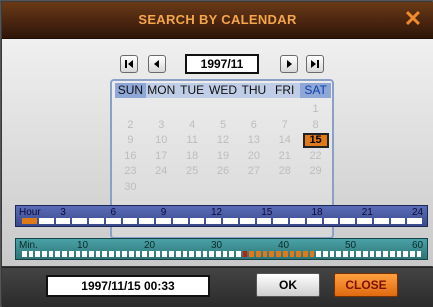 The height and width of the screenshot is (307, 433). I want to click on next-month-button, so click(289, 64).